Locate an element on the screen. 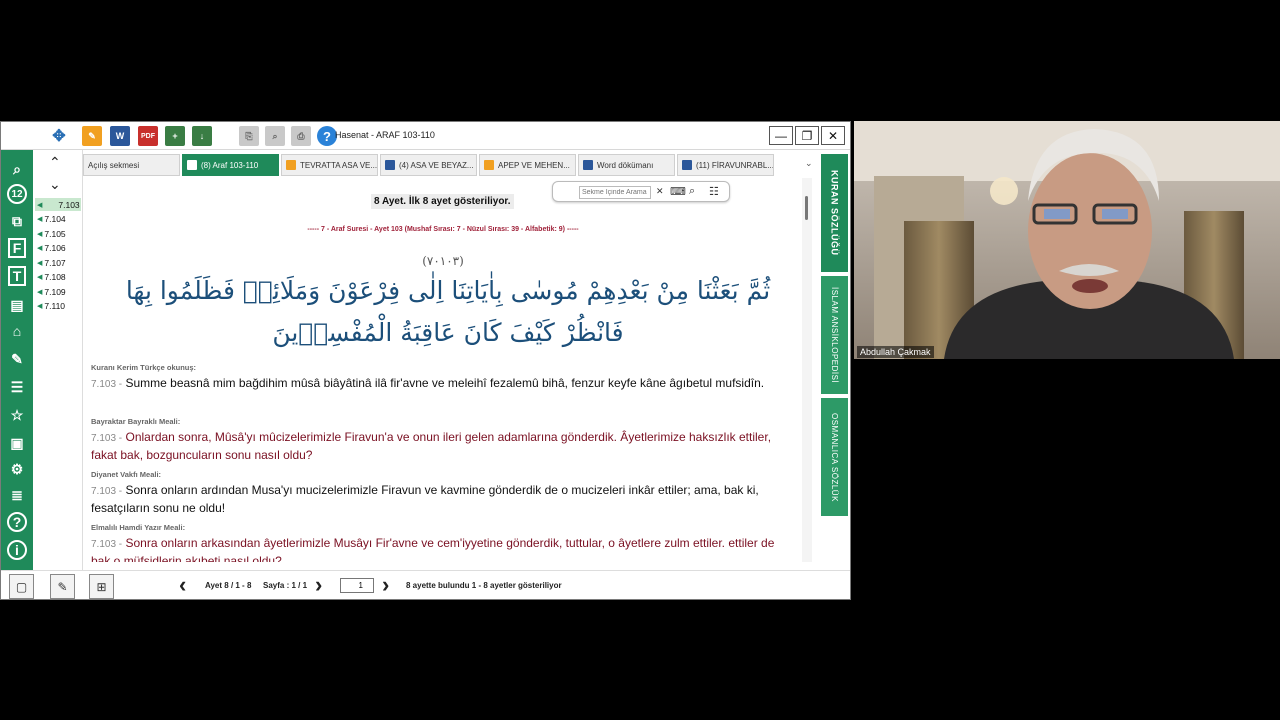 This screenshot has width=1280, height=720. notes-icon: ✎ is located at coordinates (92, 136).